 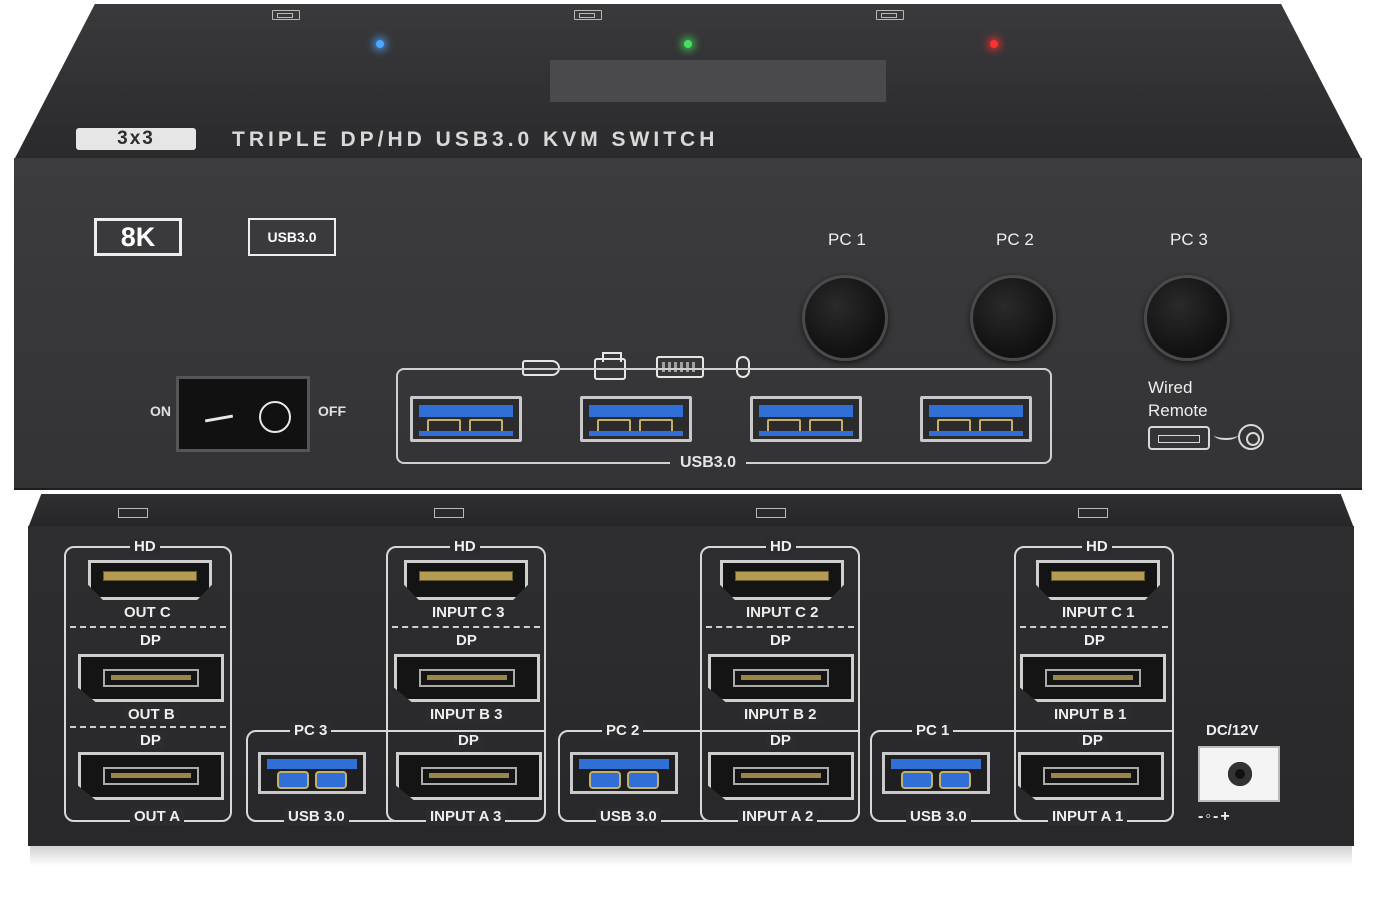 What do you see at coordinates (1187, 318) in the screenshot?
I see `pc3-button` at bounding box center [1187, 318].